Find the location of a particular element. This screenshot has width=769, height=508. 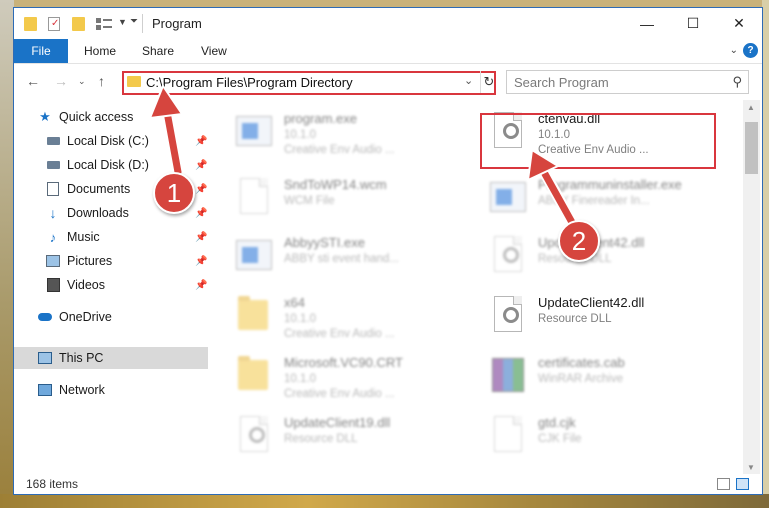

dll-gear-icon is located at coordinates (507, 314).